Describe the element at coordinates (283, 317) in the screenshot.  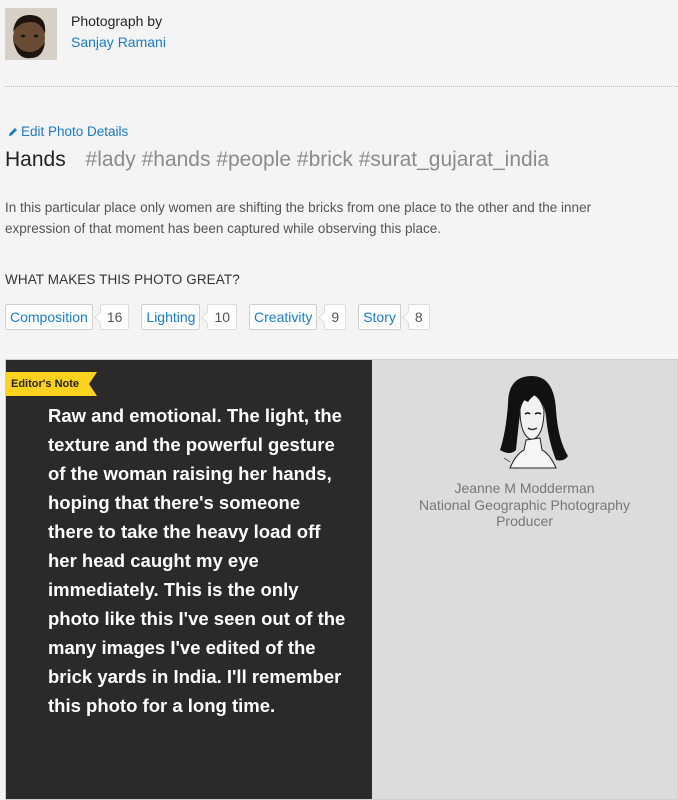
I see `creativity-vote-button: Creativity` at that location.